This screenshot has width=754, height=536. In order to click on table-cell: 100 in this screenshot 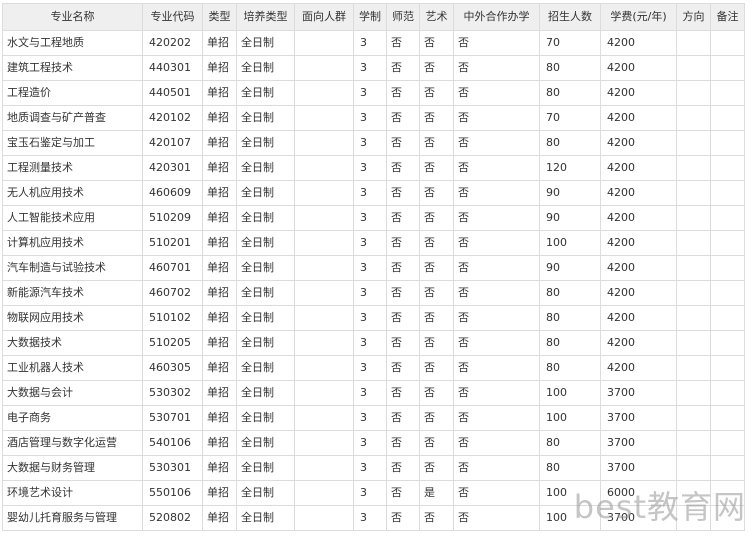, I will do `click(570, 418)`.